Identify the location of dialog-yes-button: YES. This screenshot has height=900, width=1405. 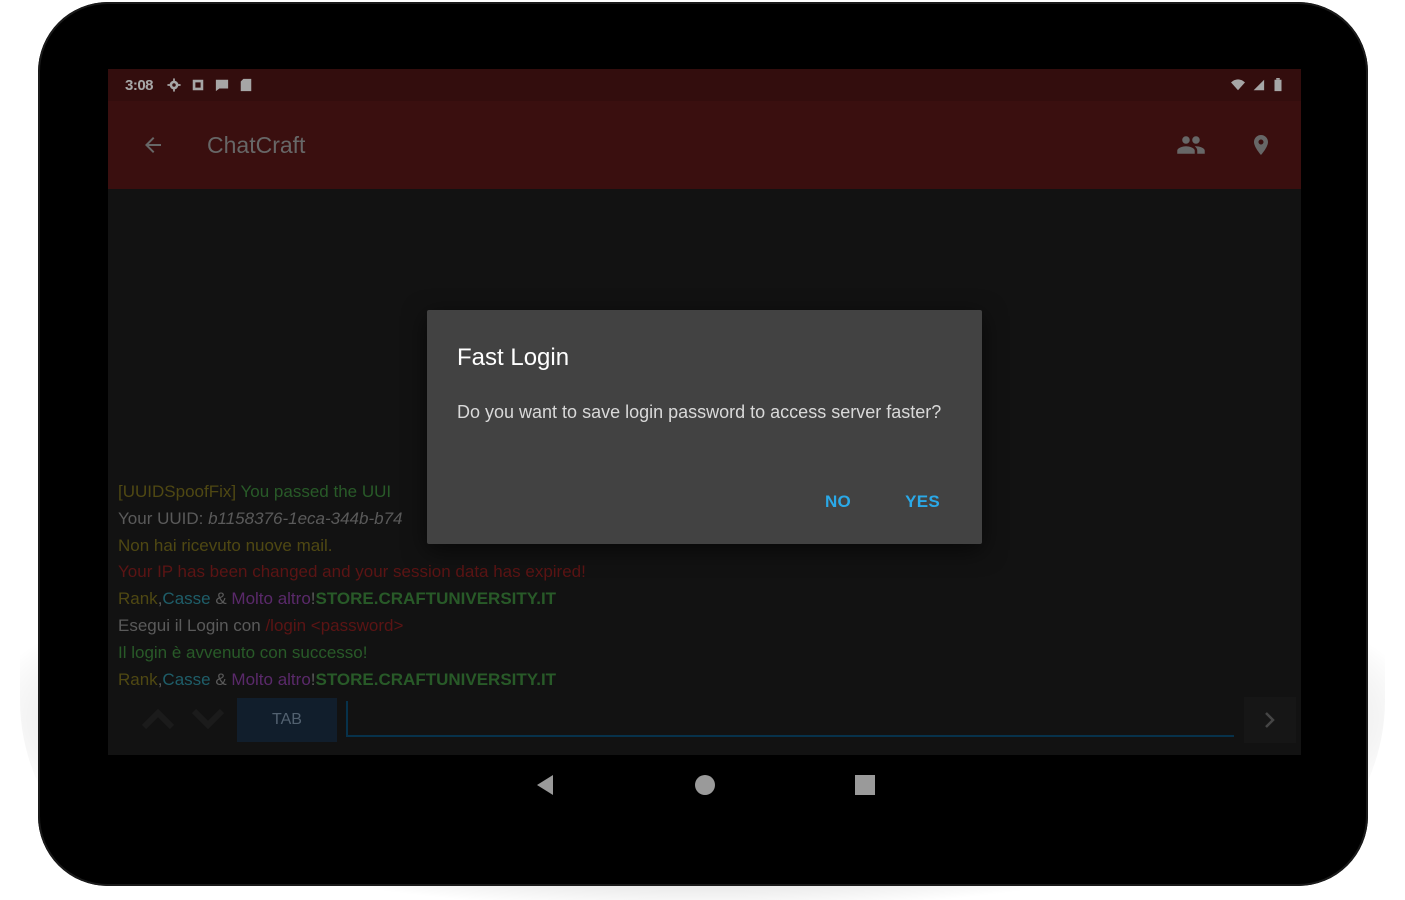
(922, 502).